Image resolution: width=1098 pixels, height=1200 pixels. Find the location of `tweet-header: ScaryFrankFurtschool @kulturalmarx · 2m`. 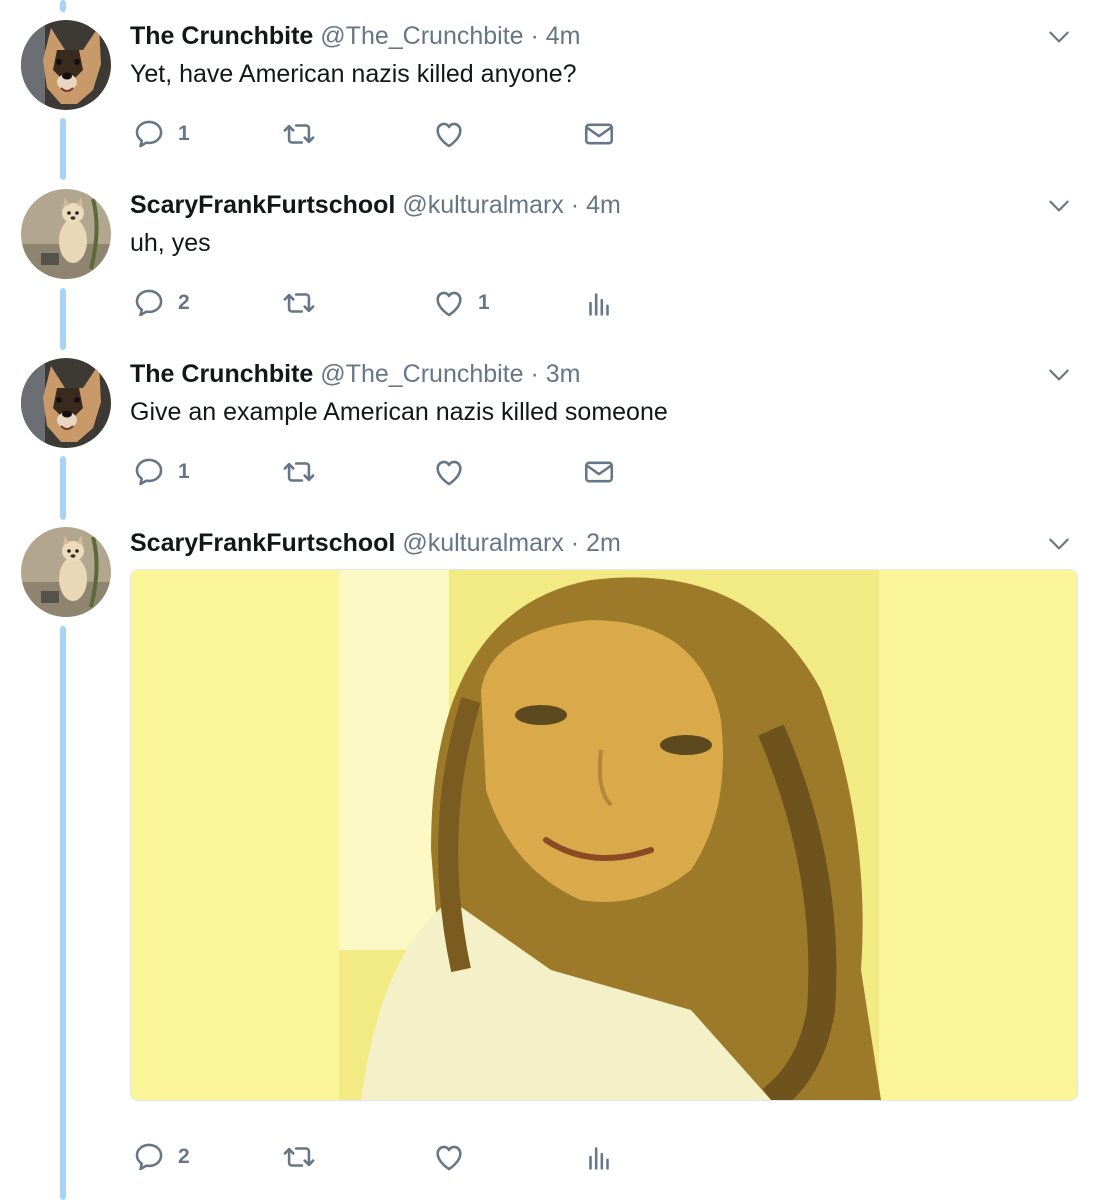

tweet-header: ScaryFrankFurtschool @kulturalmarx · 2m is located at coordinates (584, 543).